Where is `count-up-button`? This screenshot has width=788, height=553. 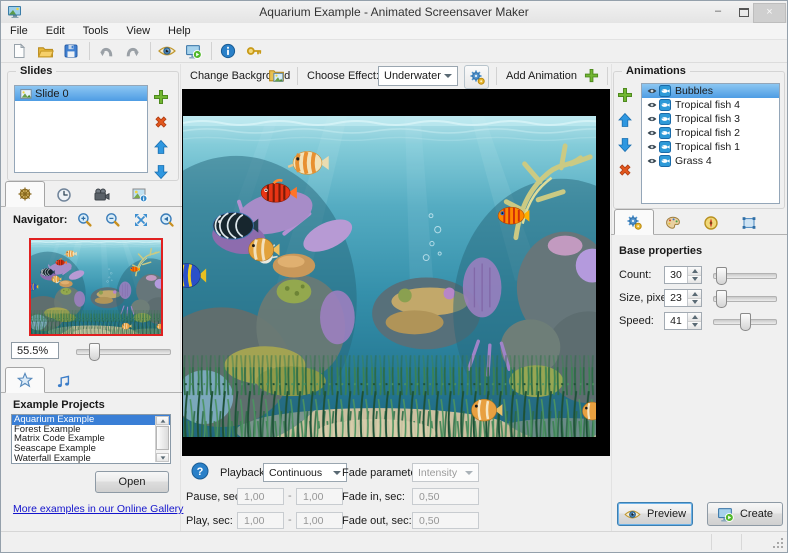 count-up-button is located at coordinates (694, 271).